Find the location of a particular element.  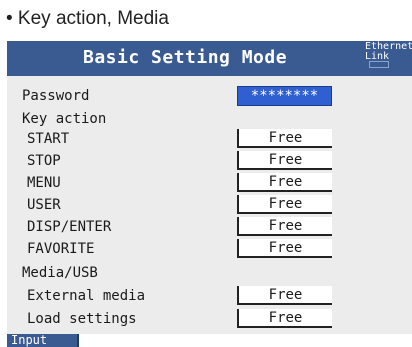

user-label: USER is located at coordinates (44, 205).